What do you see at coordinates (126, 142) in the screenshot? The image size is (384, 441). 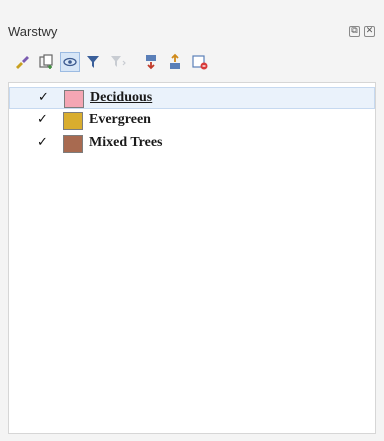 I see `layer-label: Mixed Trees` at bounding box center [126, 142].